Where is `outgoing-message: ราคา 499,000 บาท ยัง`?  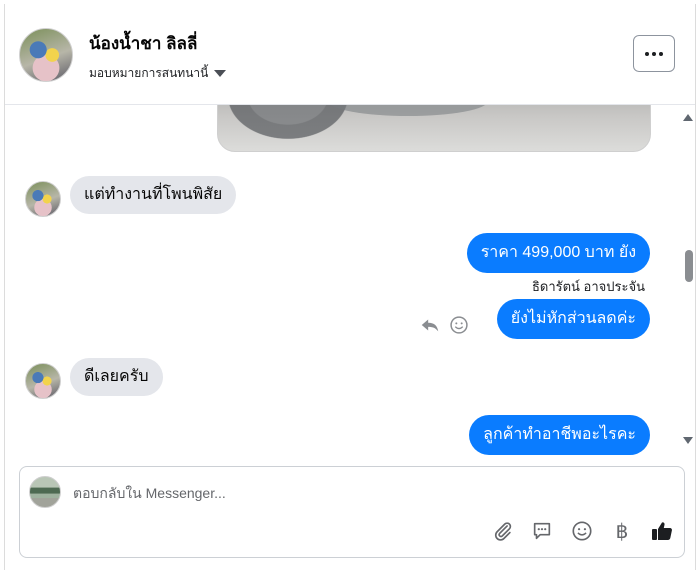
outgoing-message: ราคา 499,000 บาท ยัง is located at coordinates (558, 253).